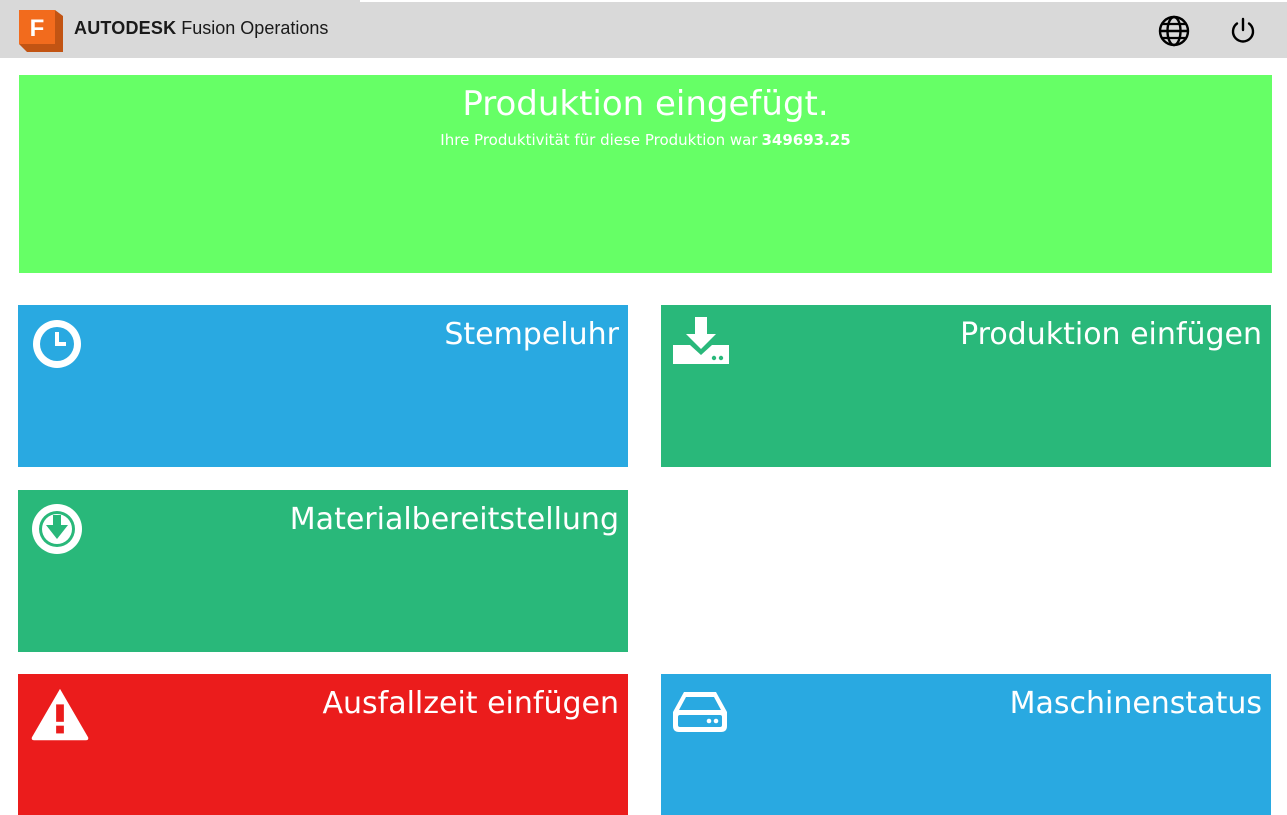 The height and width of the screenshot is (815, 1287). I want to click on brand-strong: AUTODESK, so click(125, 28).